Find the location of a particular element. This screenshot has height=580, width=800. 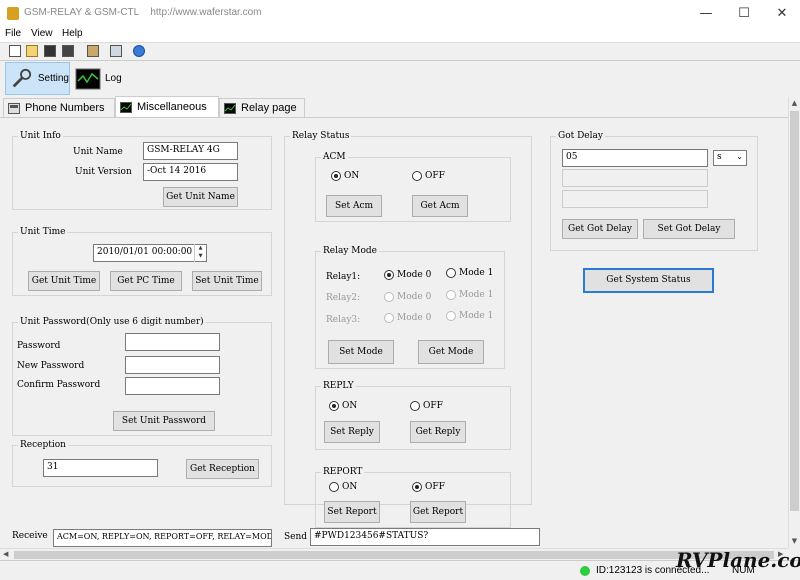

menu-file: File is located at coordinates (13, 33).